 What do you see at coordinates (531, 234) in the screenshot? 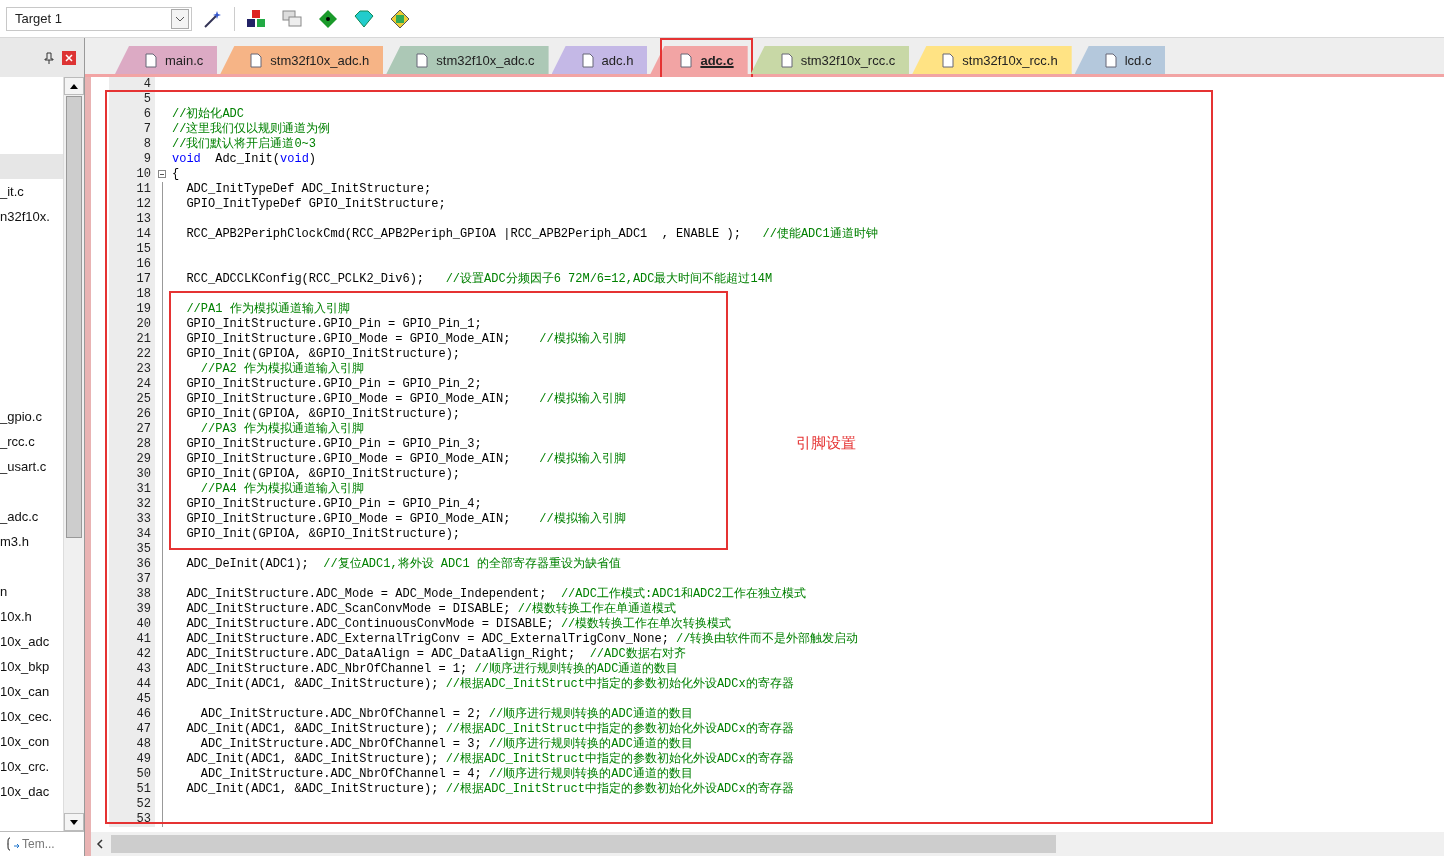
I see `code-line: RCC_APB2PeriphClockCmd(RCC_APB2Periph_GPIOA |RCC_APB2Periph_ADC1 , ENABLE ); //使能ADC1通道时钟` at bounding box center [531, 234].